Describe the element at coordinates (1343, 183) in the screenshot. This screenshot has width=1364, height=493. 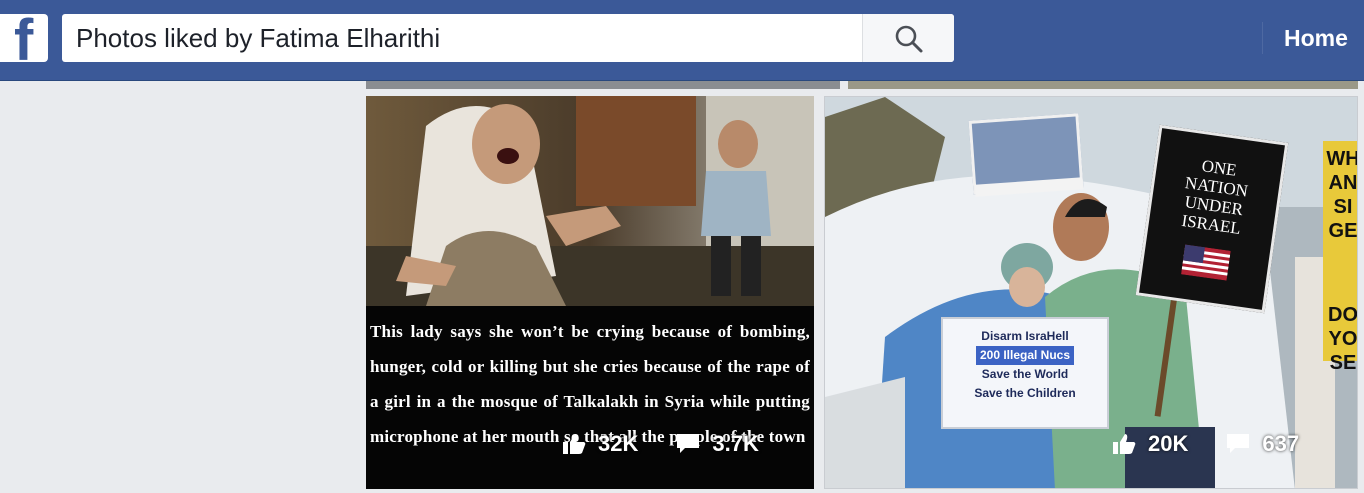
I see `sign-text-line: AN` at that location.